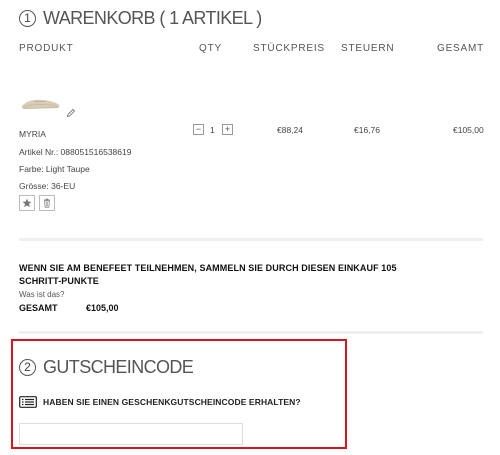 The height and width of the screenshot is (455, 500). I want to click on product-sku: Artikel Nr.: 088051516538619, so click(75, 152).